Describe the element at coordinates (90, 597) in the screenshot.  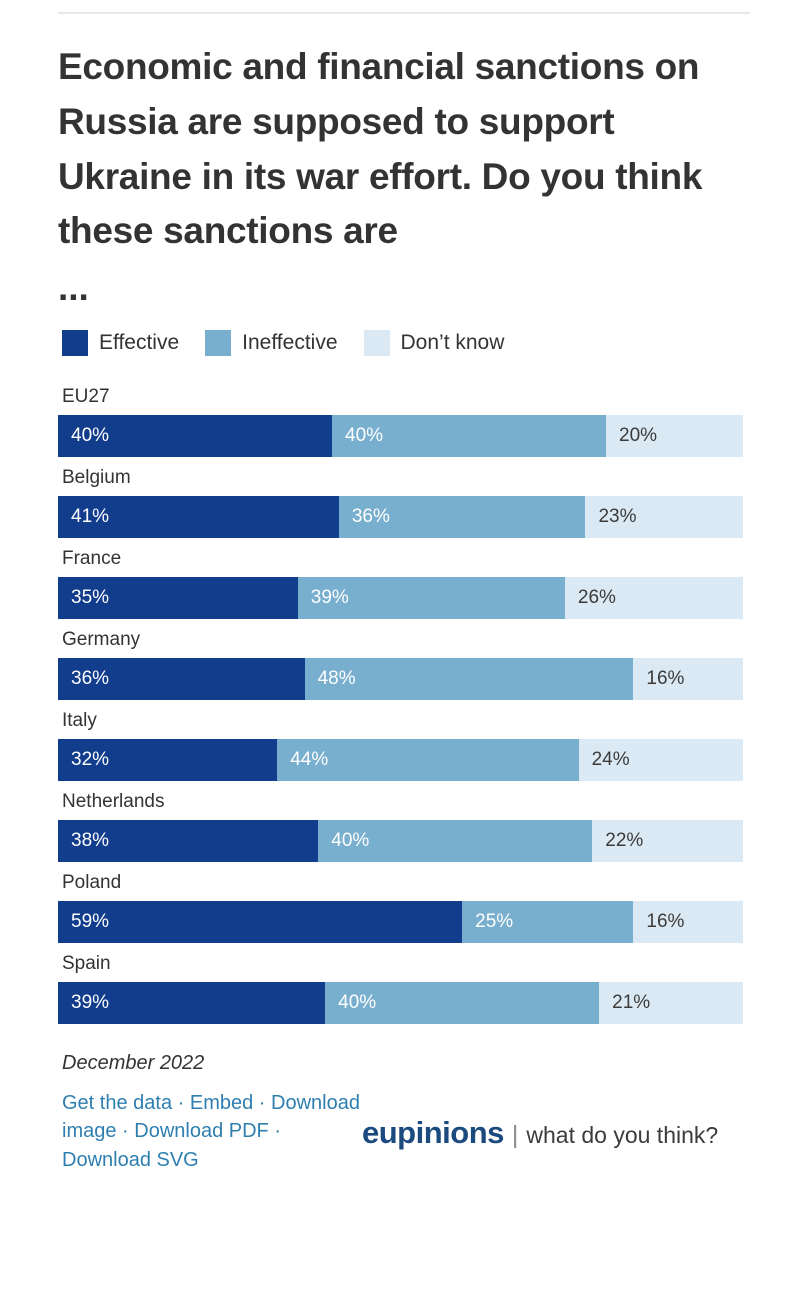
I see `bar-segment-value: 35%` at that location.